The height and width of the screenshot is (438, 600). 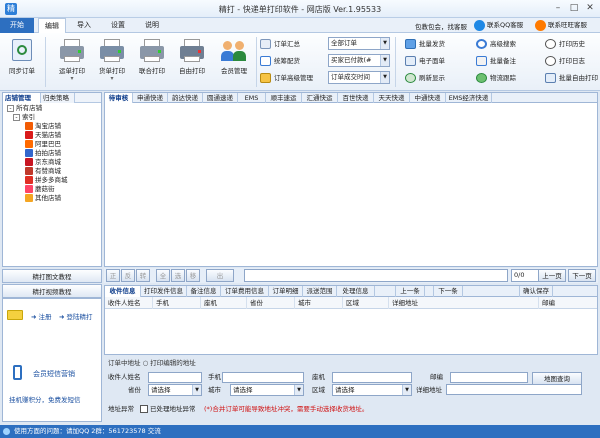 What do you see at coordinates (320, 98) in the screenshot?
I see `tab-huitong: 汇通快运` at bounding box center [320, 98].